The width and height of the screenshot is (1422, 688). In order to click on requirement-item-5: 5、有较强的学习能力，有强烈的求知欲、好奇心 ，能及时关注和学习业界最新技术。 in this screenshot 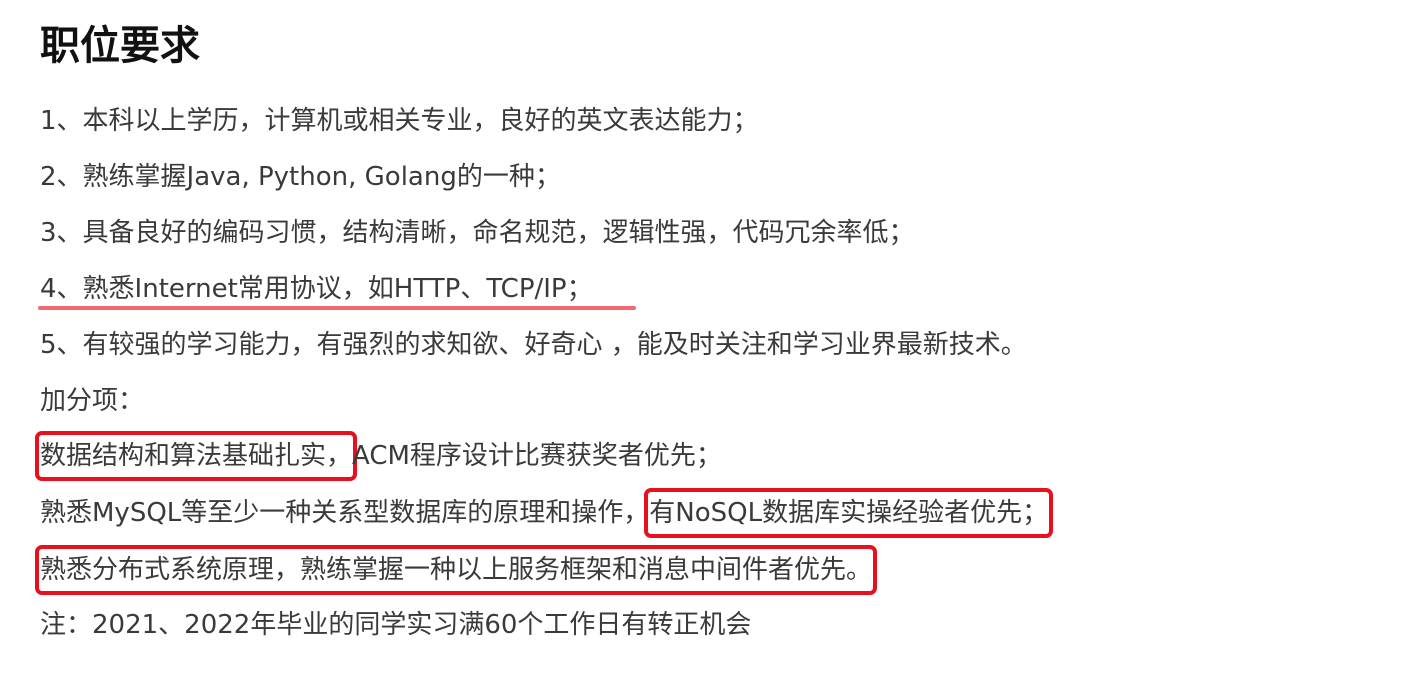, I will do `click(533, 345)`.